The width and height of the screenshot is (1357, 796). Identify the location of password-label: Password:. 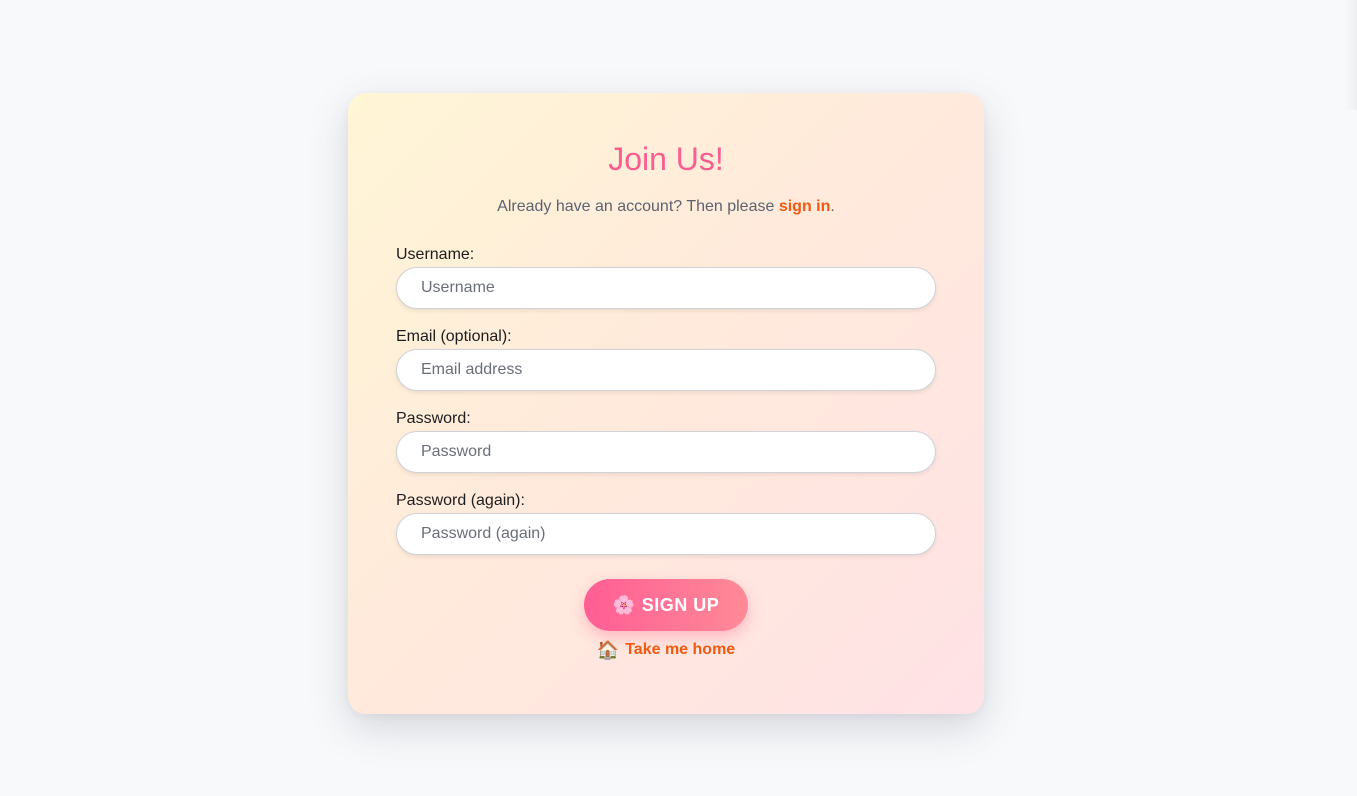
(433, 418).